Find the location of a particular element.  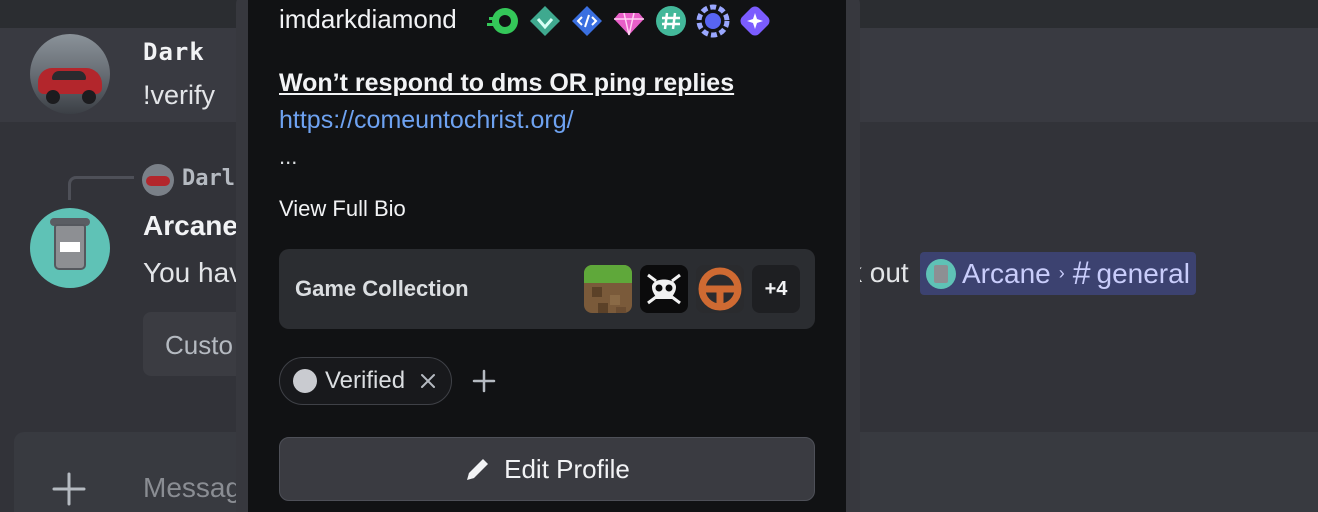

edit-profile-label: Edit Profile is located at coordinates (567, 468).